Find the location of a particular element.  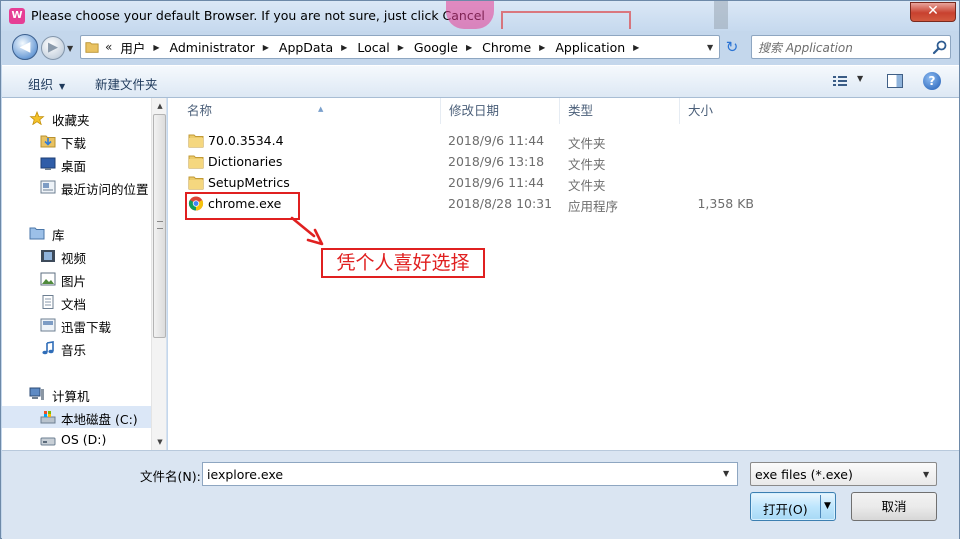

sidebar-item-downloads: 下载 is located at coordinates (77, 141).